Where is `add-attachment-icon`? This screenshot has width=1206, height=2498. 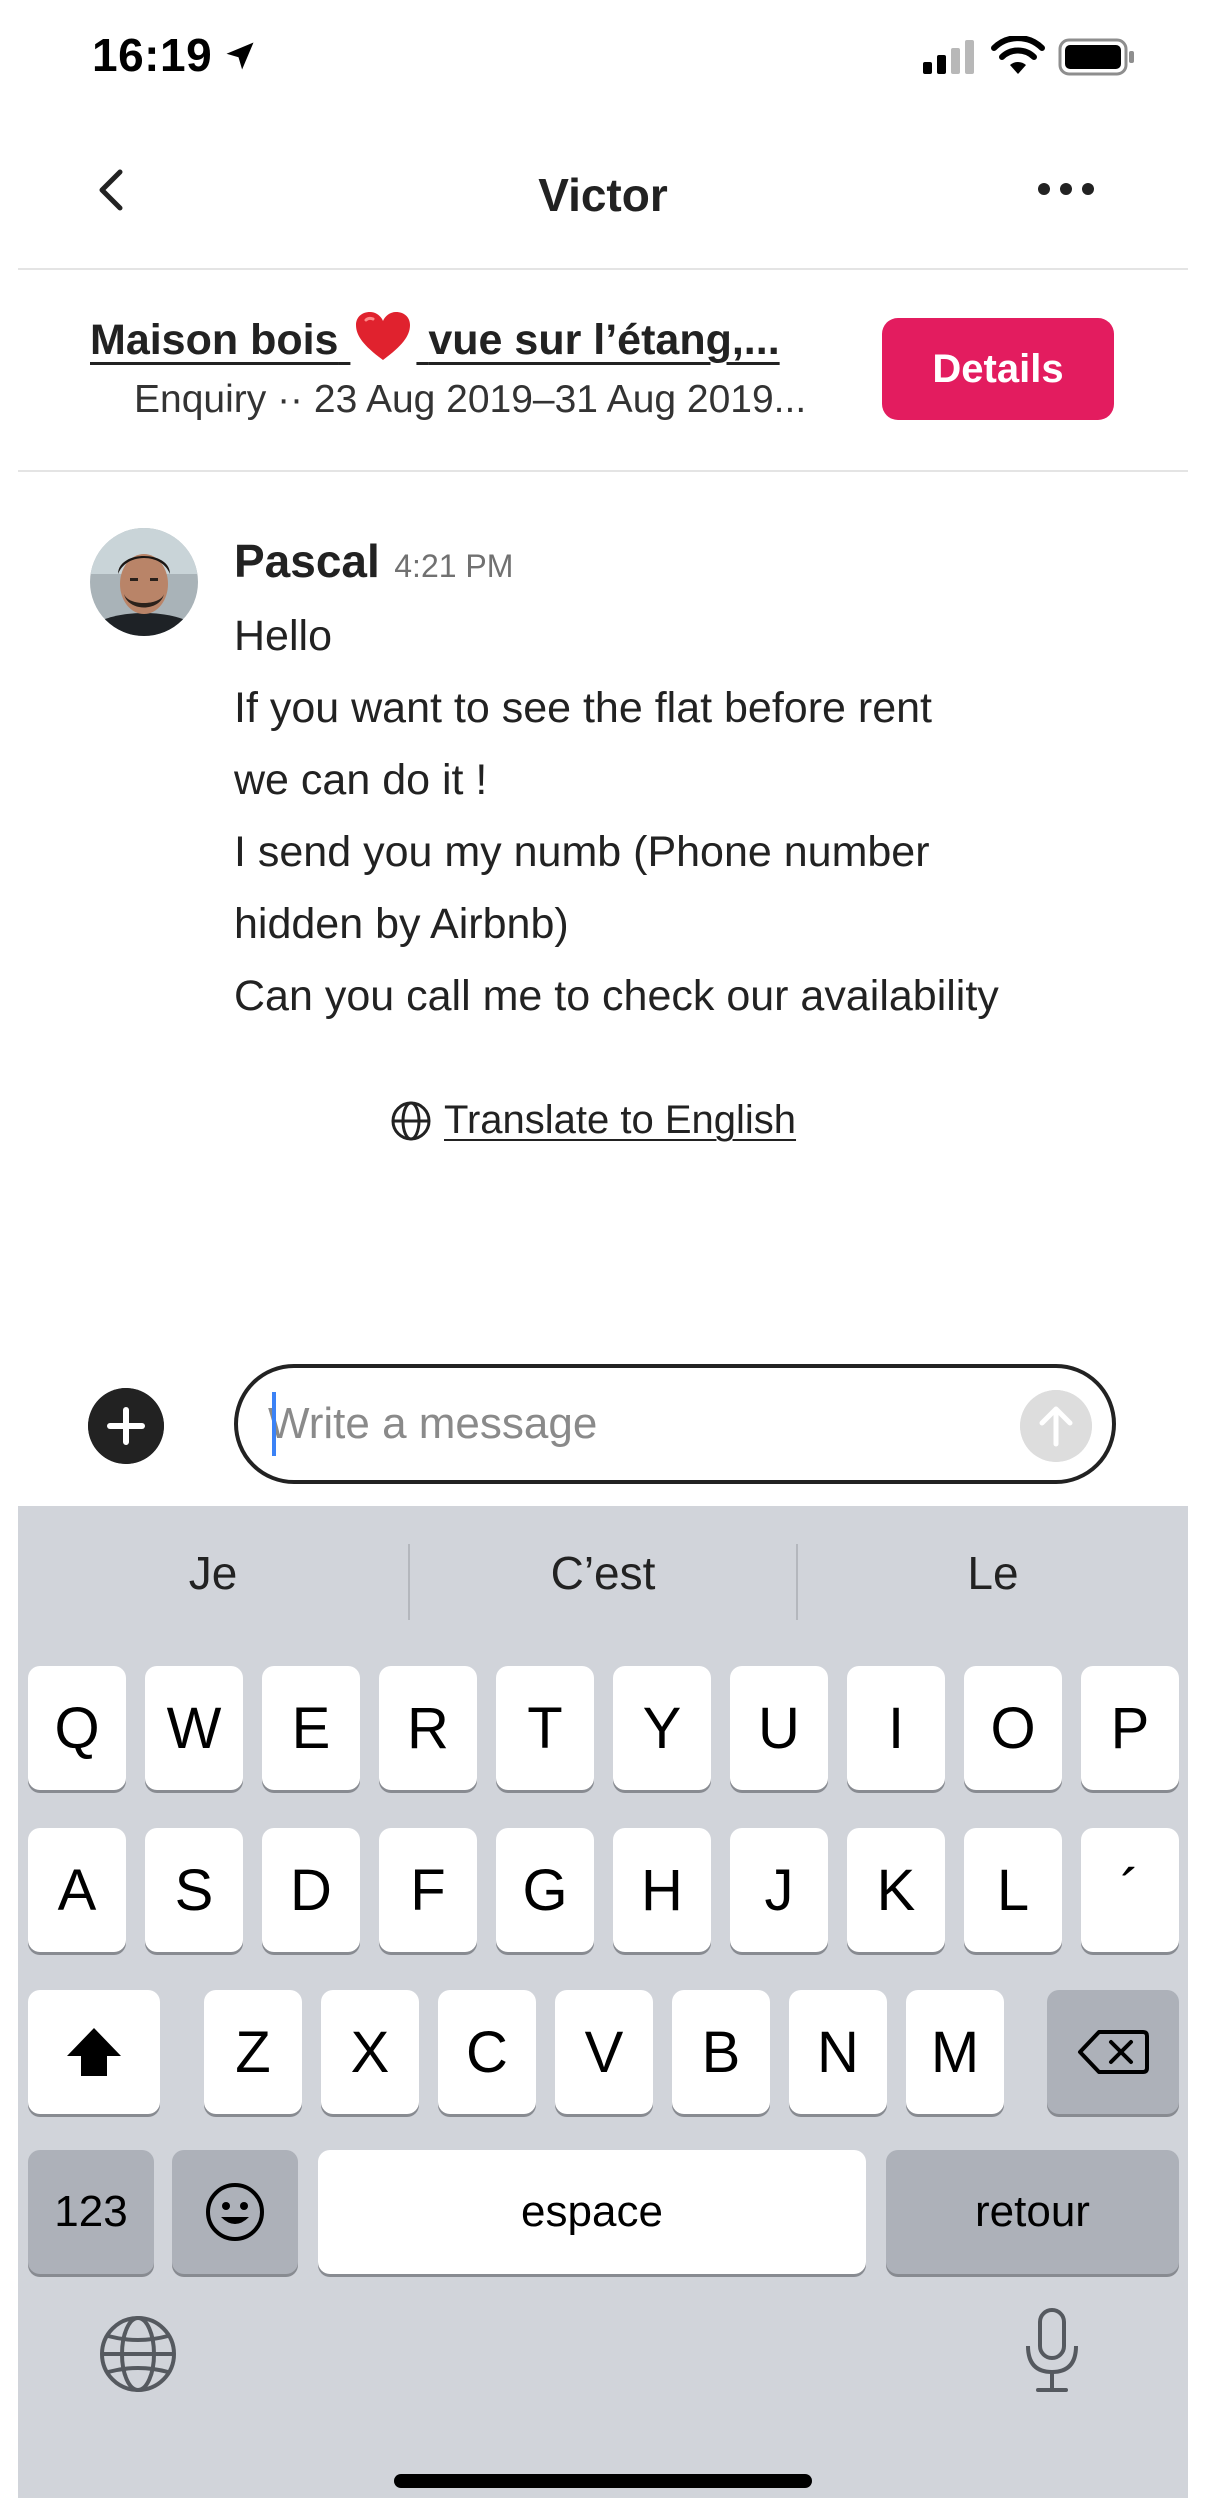
add-attachment-icon is located at coordinates (126, 1426).